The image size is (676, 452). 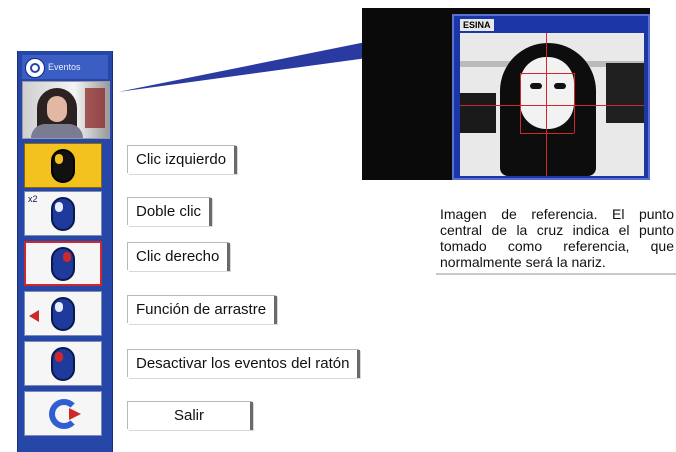 What do you see at coordinates (203, 310) in the screenshot?
I see `menu-drag: Función de arrastre` at bounding box center [203, 310].